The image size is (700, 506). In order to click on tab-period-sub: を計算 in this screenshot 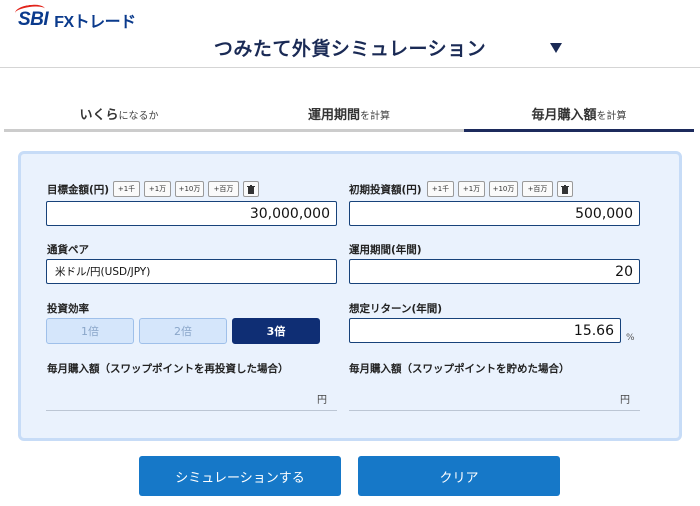, I will do `click(375, 116)`.